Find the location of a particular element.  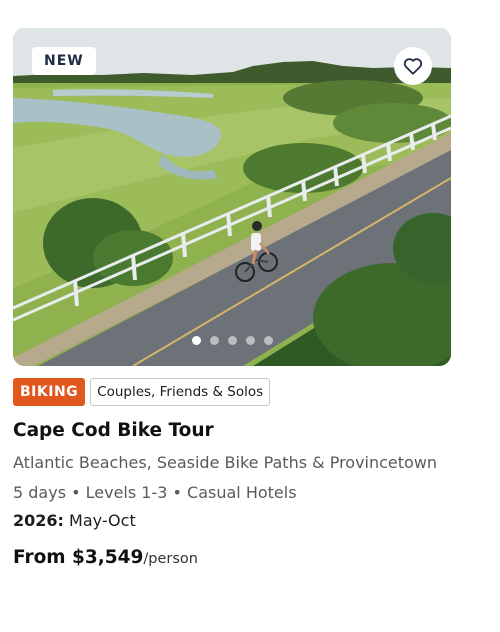

favorite-button is located at coordinates (413, 66).